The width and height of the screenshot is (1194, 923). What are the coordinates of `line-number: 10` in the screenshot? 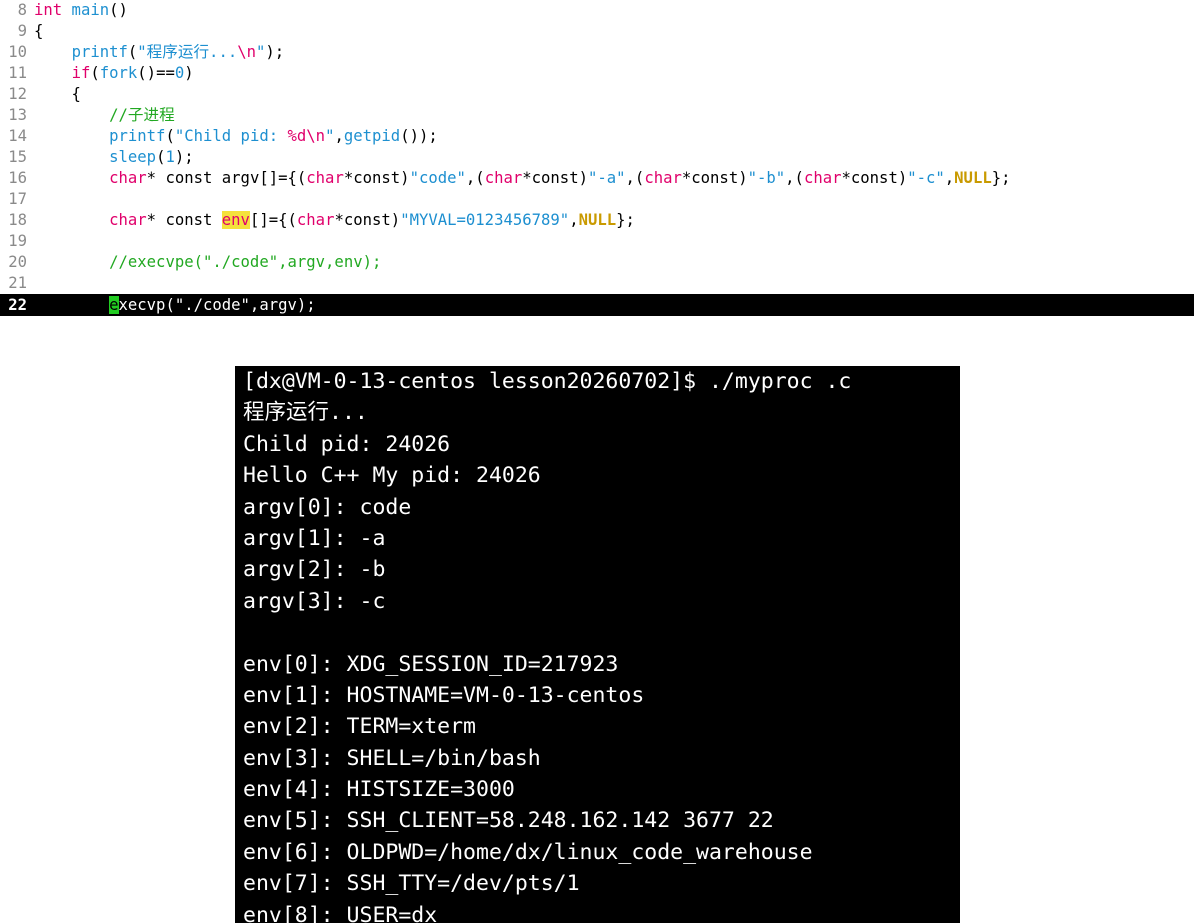 It's located at (17, 52).